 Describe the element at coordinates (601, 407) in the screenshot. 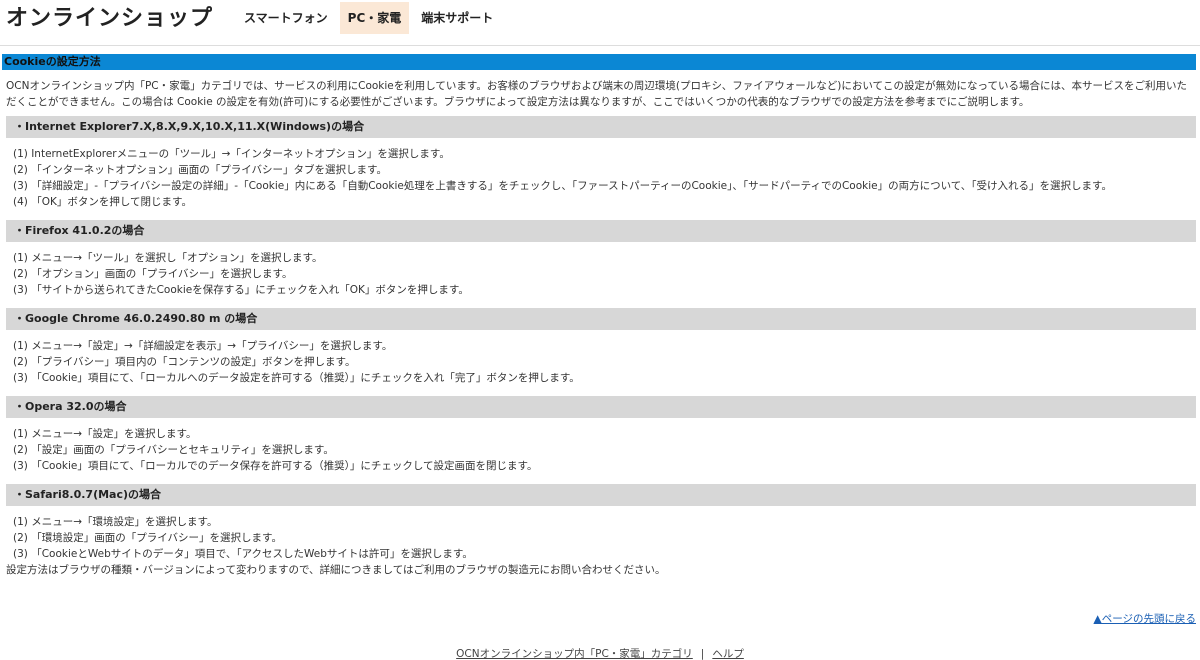

I see `browser-section-header: ・Opera 32.0の場合` at that location.